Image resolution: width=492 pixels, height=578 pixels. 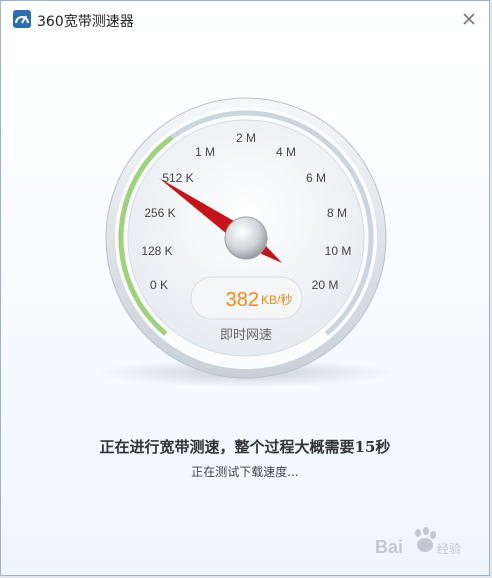 I want to click on scale-label-0k: 0 K, so click(x=159, y=285).